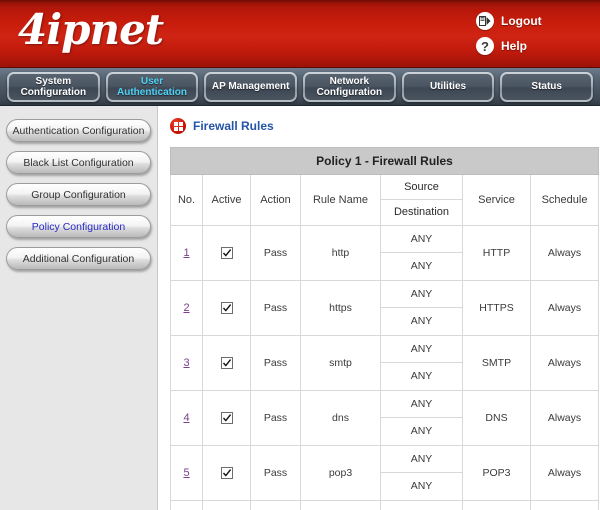  Describe the element at coordinates (496, 473) in the screenshot. I see `rule-service-cell: POP3` at that location.